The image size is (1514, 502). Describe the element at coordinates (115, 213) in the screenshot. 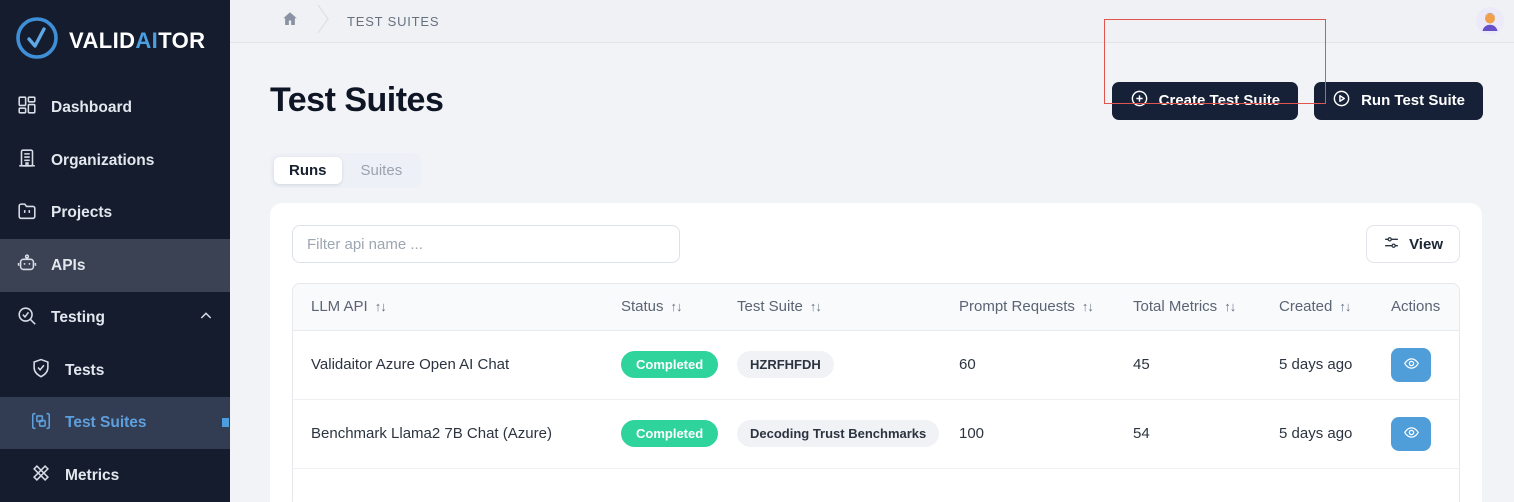

I see `sidebar-item-projects: Projects` at that location.